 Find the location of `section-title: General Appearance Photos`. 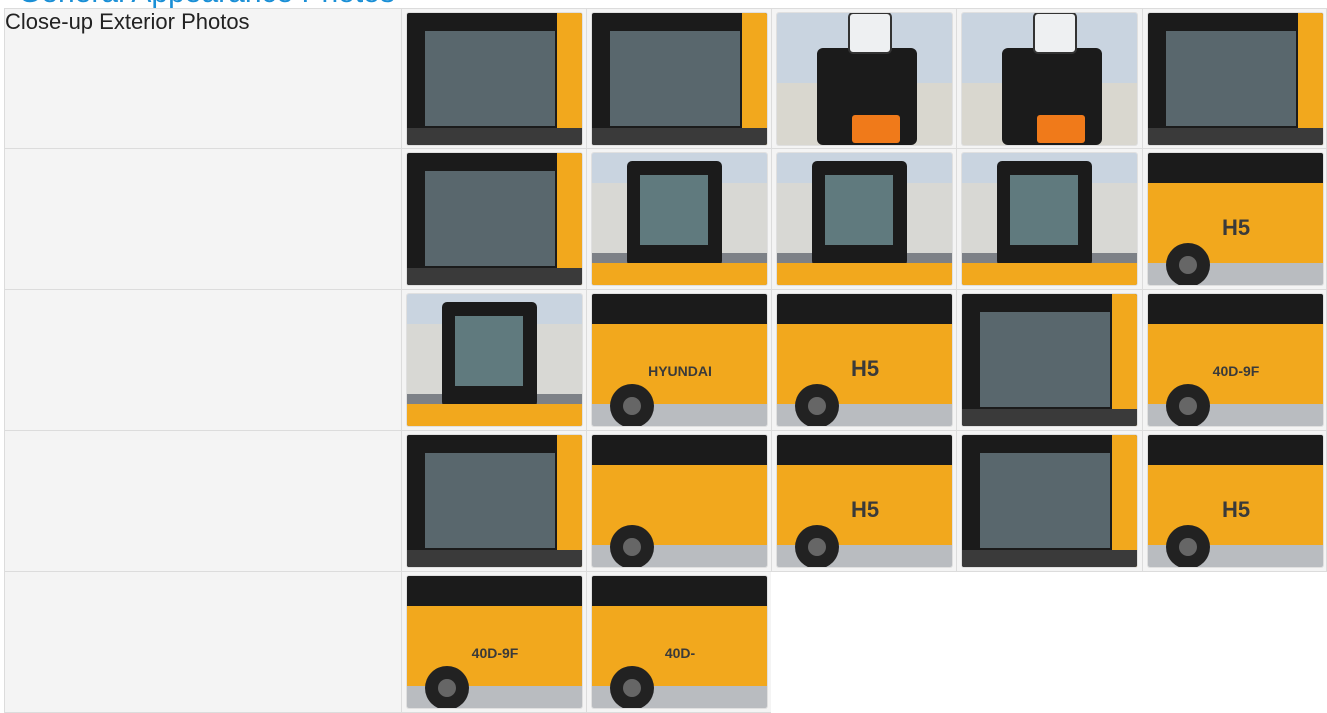

section-title: General Appearance Photos is located at coordinates (206, 4).